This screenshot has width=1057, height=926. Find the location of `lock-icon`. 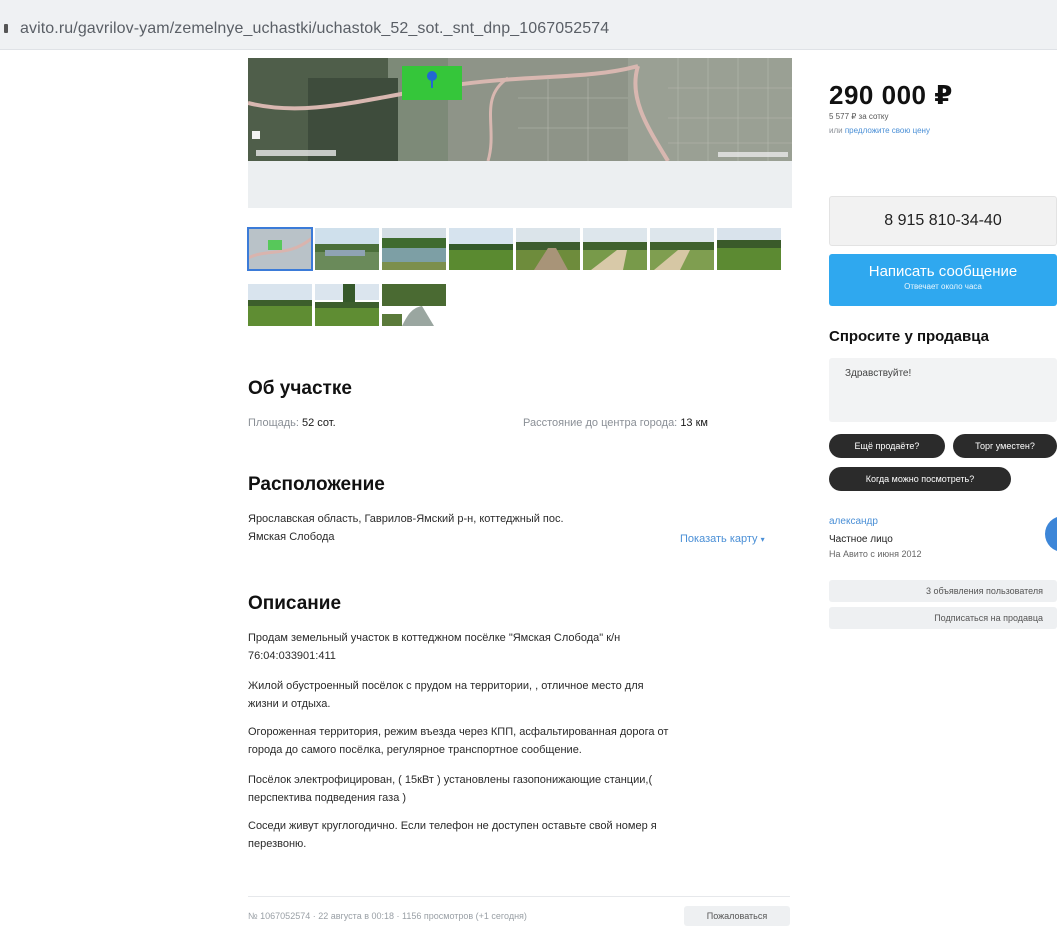

lock-icon is located at coordinates (6, 28).